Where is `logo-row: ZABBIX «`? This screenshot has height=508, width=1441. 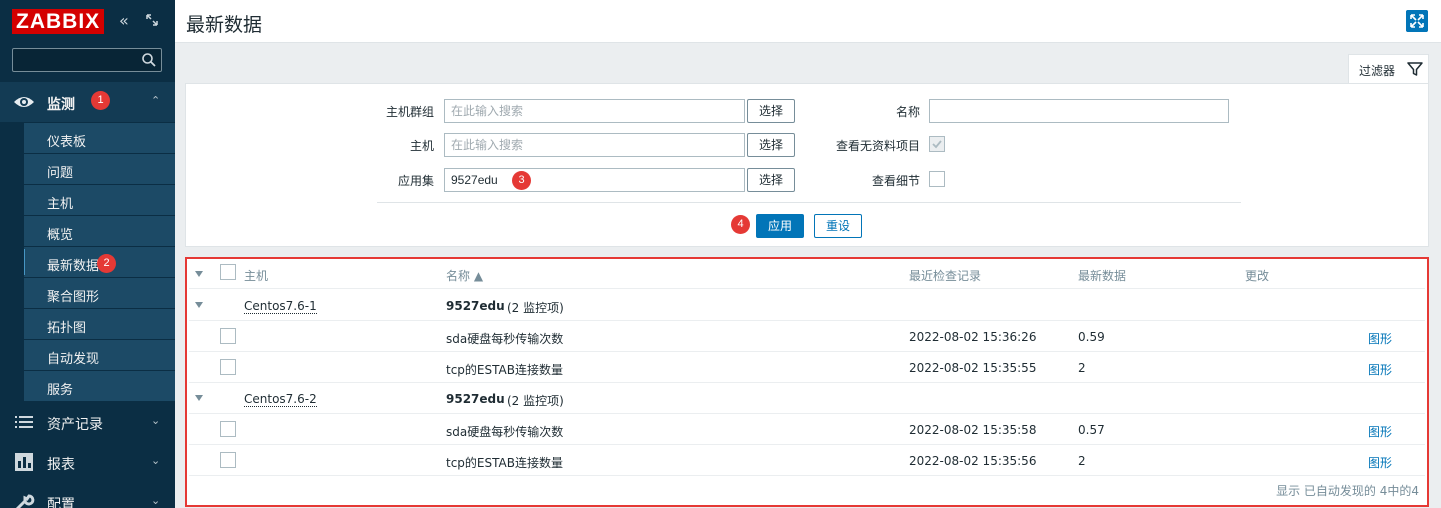 logo-row: ZABBIX « is located at coordinates (87, 21).